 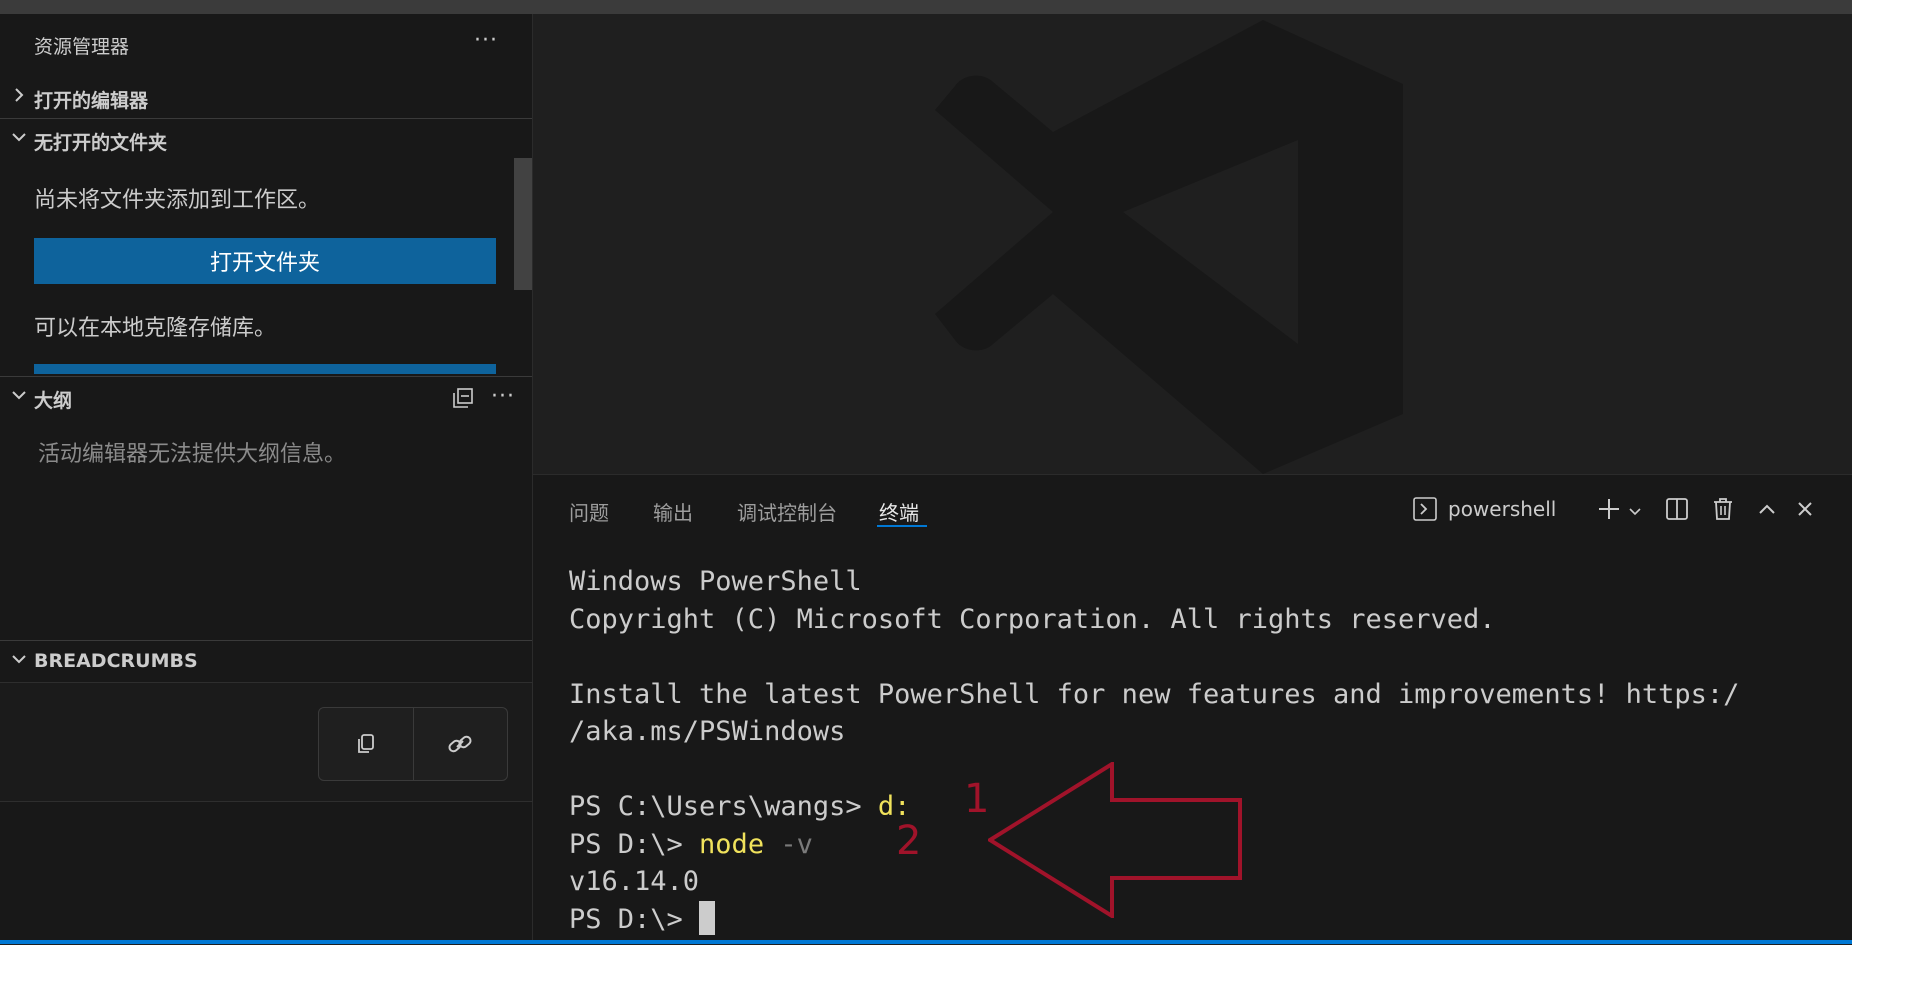 What do you see at coordinates (266, 661) in the screenshot?
I see `section-breadcrumbs: BREADCRUMBS` at bounding box center [266, 661].